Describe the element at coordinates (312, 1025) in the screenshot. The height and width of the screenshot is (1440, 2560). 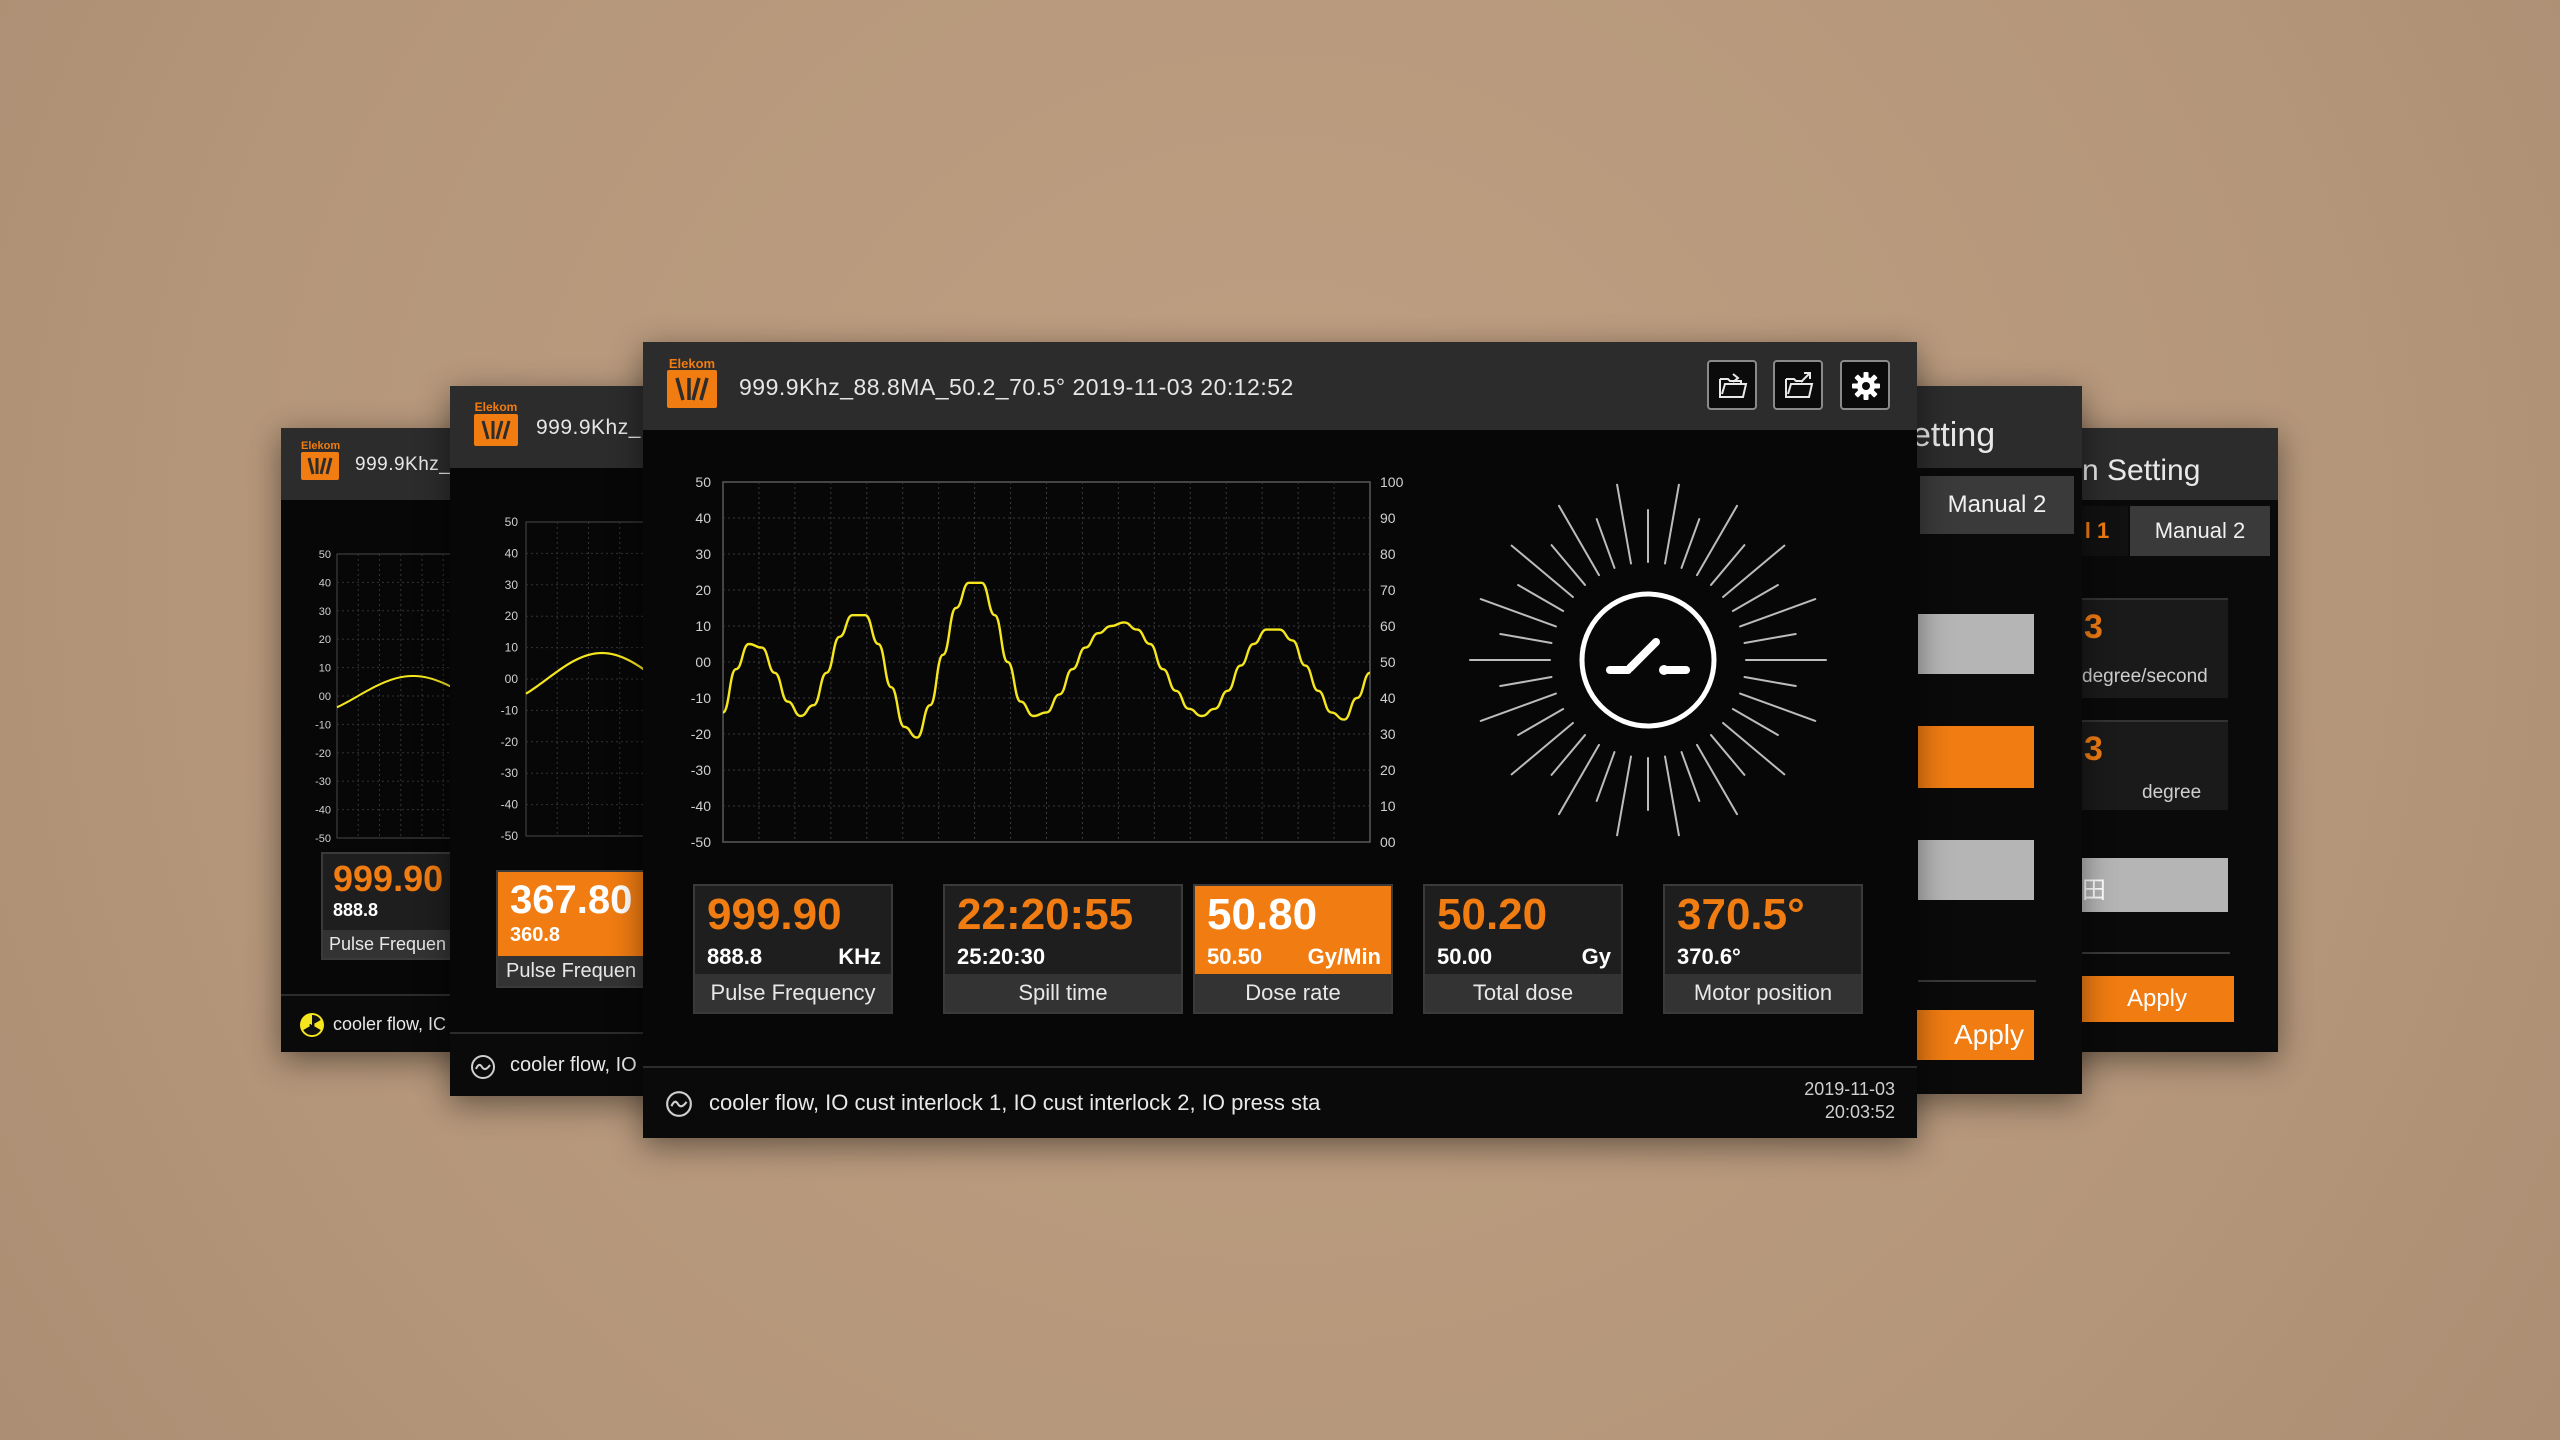
I see `radiation-icon` at that location.